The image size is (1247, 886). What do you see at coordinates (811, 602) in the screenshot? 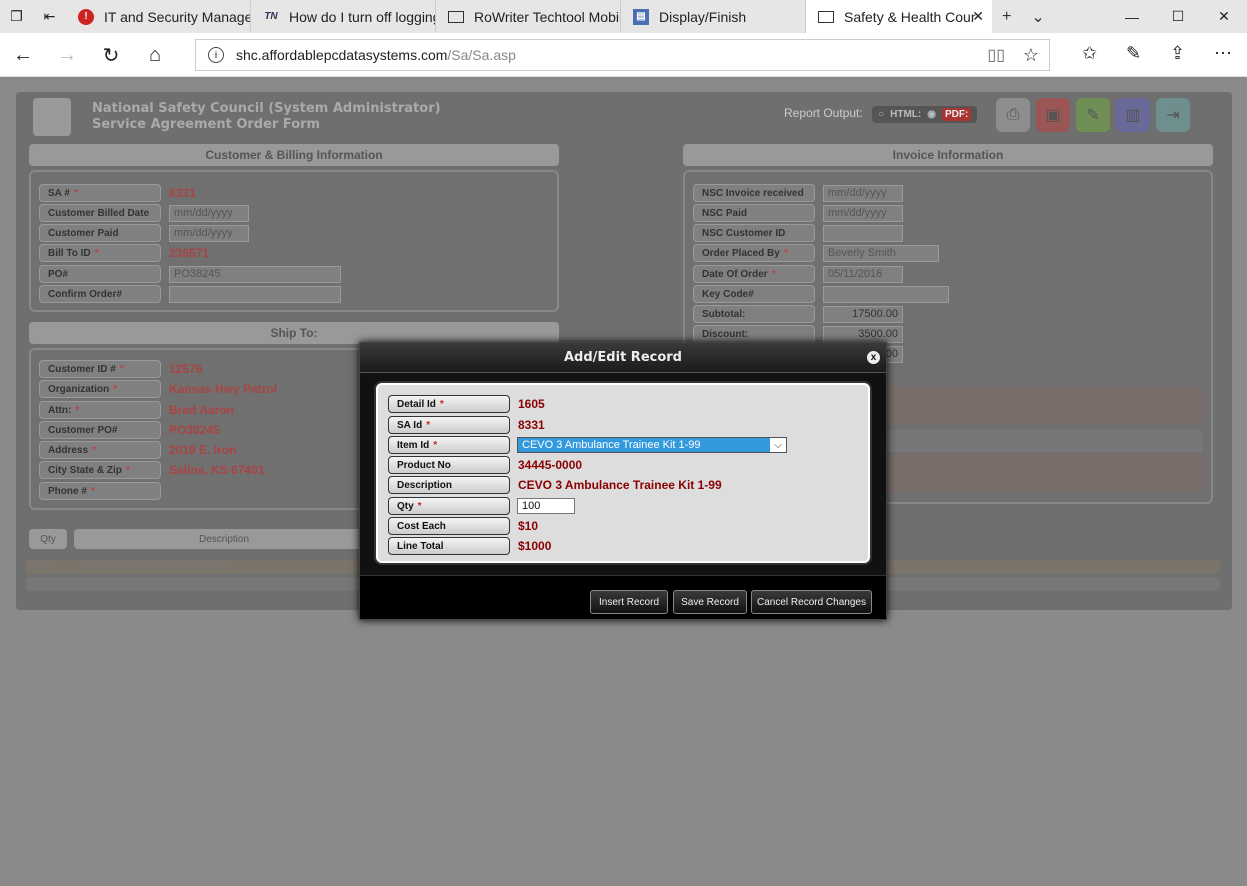
I see `cancel-record-changes-button: Cancel Record Changes` at bounding box center [811, 602].